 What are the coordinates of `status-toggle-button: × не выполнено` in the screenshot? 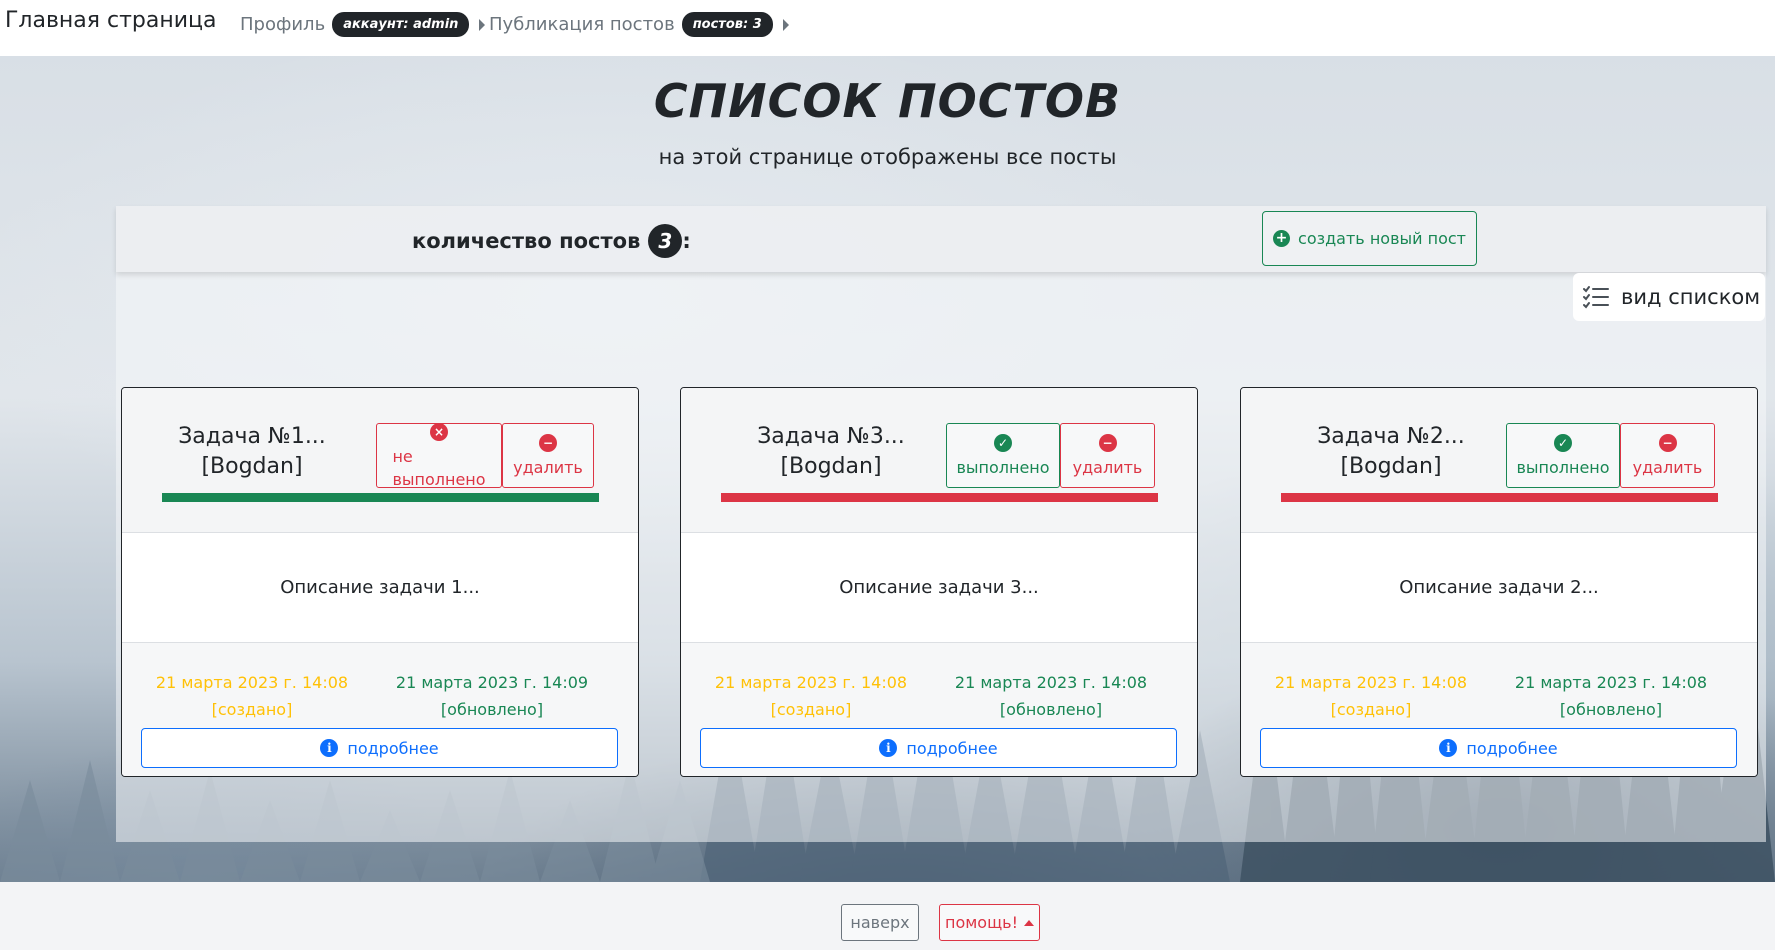 It's located at (439, 455).